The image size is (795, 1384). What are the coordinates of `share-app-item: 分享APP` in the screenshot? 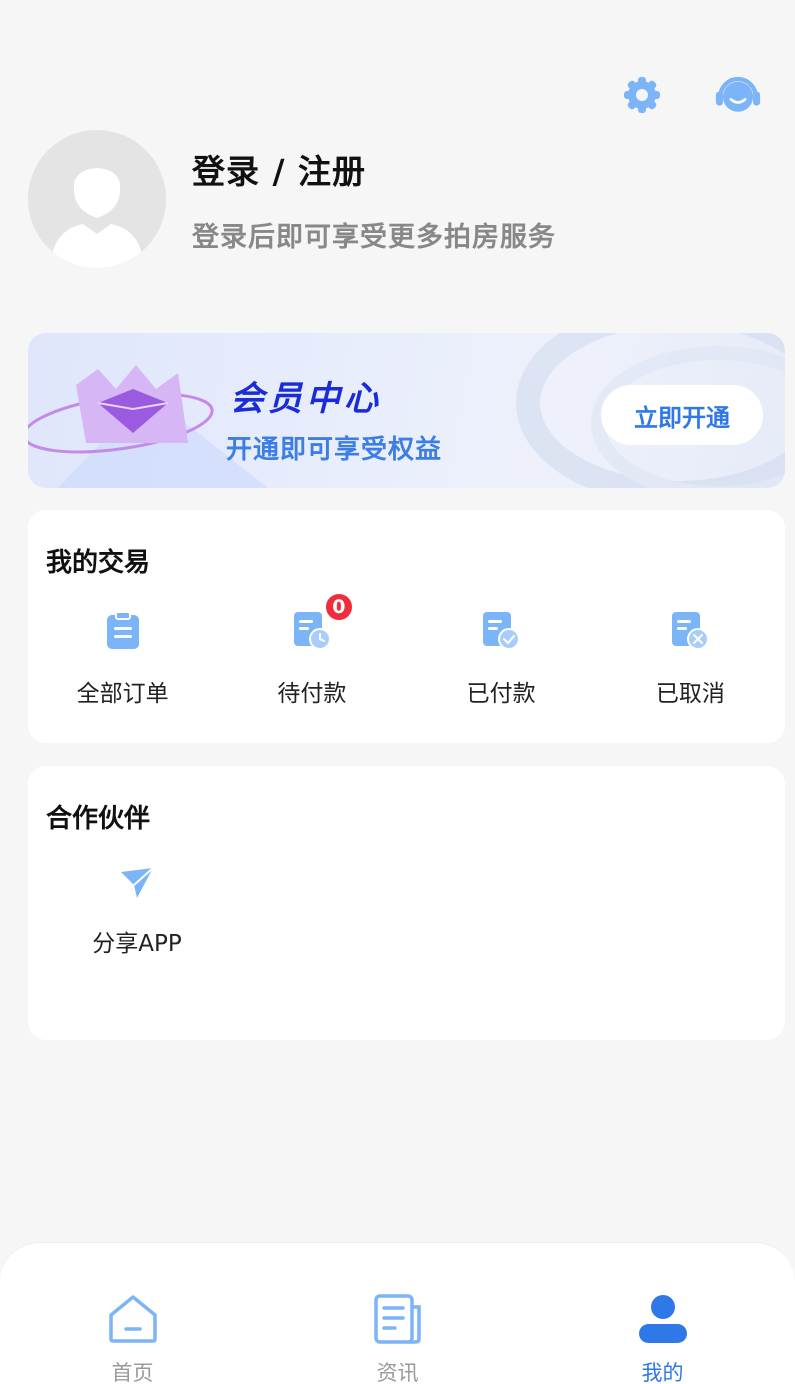 It's located at (137, 912).